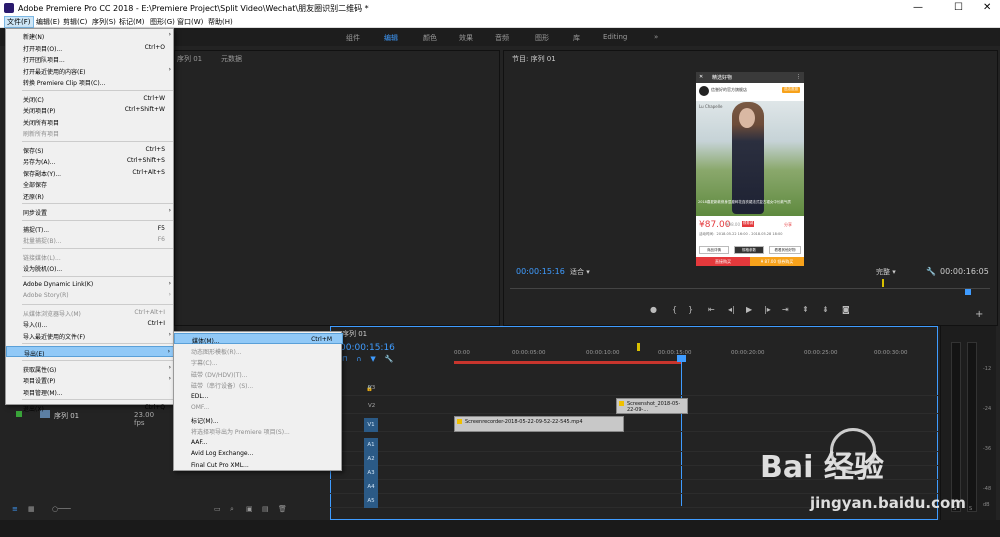  What do you see at coordinates (90, 172) in the screenshot?
I see `file-menu-item: 保存副本(Y)... Ctrl+Alt+S` at bounding box center [90, 172].